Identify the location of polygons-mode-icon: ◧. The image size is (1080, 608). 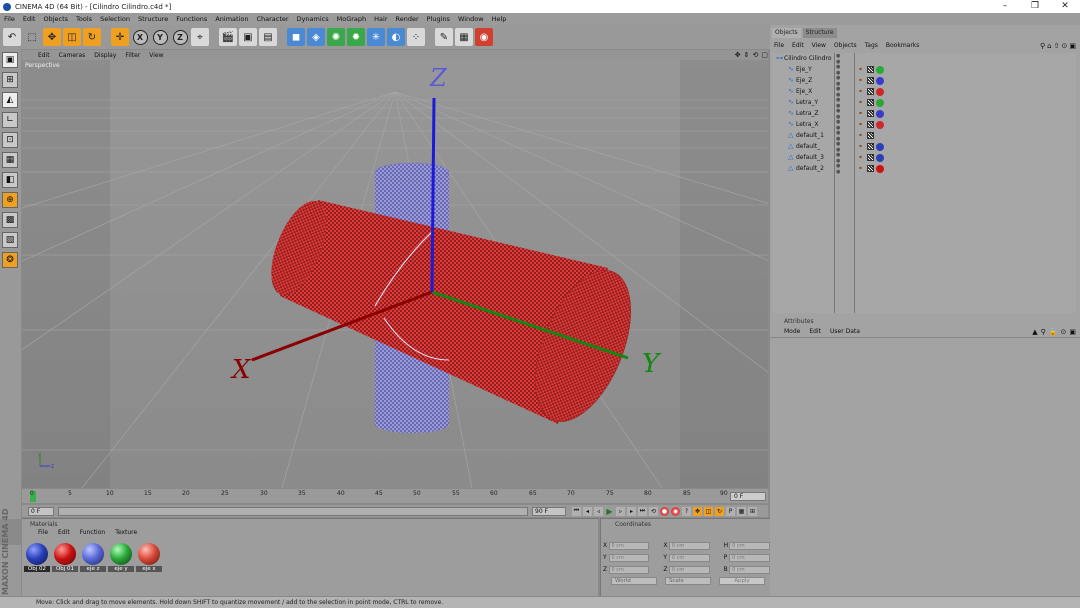
(10, 180).